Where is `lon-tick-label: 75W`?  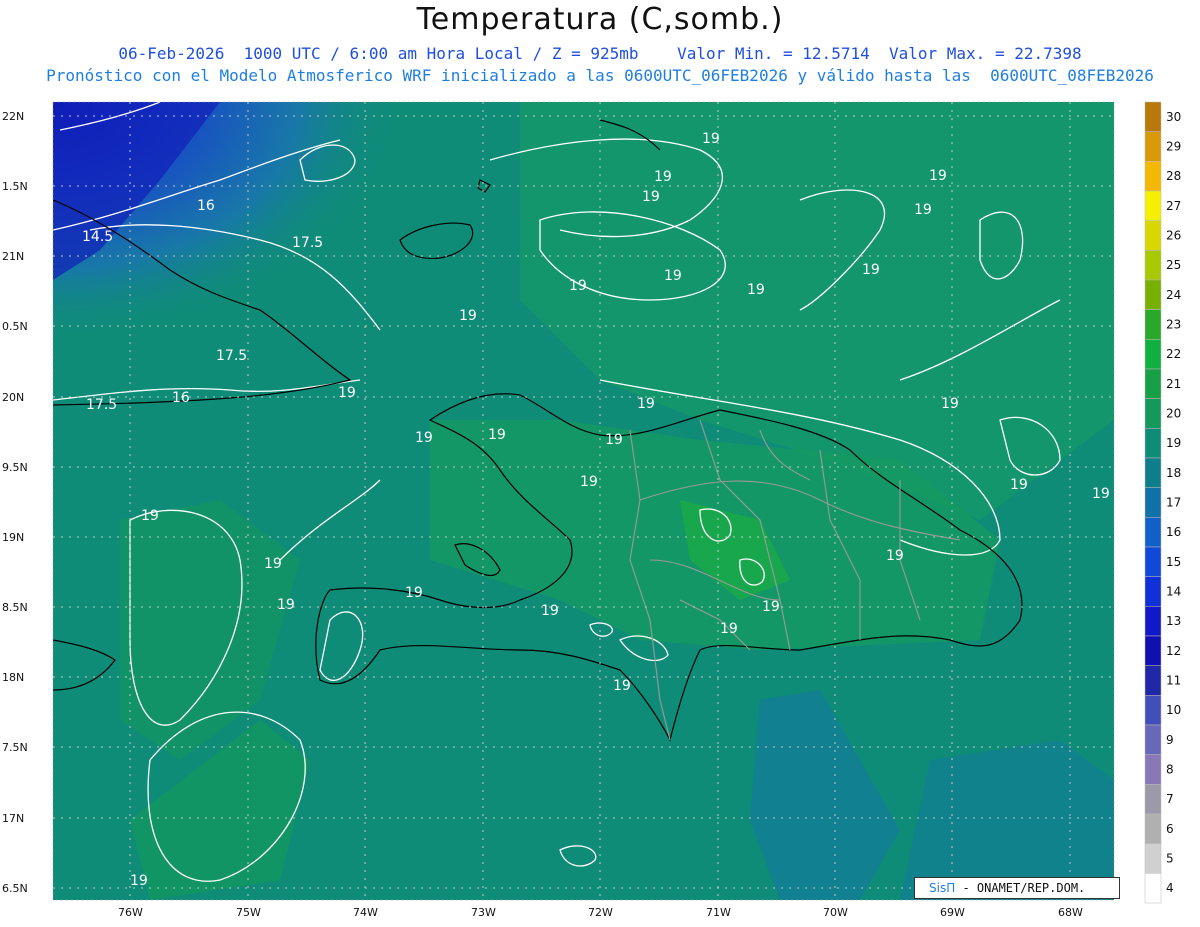
lon-tick-label: 75W is located at coordinates (248, 912).